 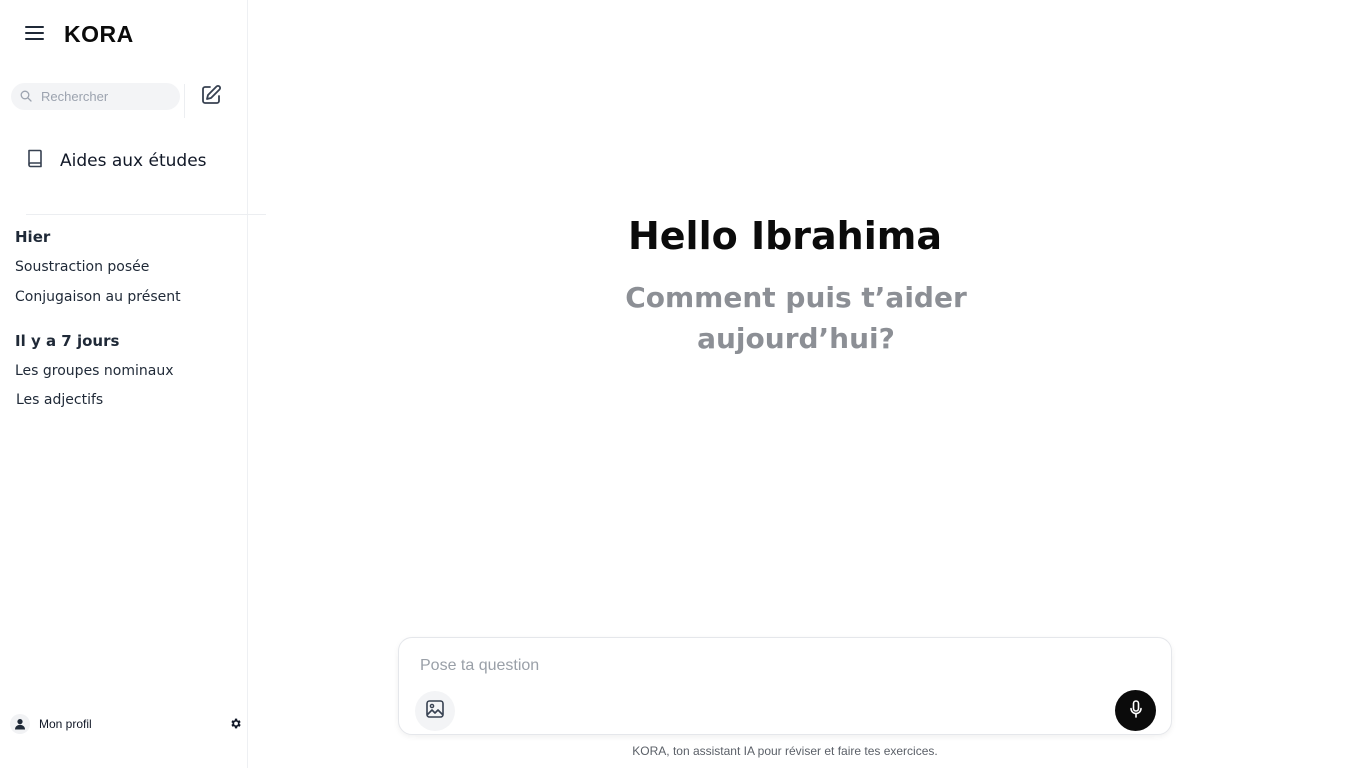 I want to click on profile-label: Mon profil, so click(x=65, y=724).